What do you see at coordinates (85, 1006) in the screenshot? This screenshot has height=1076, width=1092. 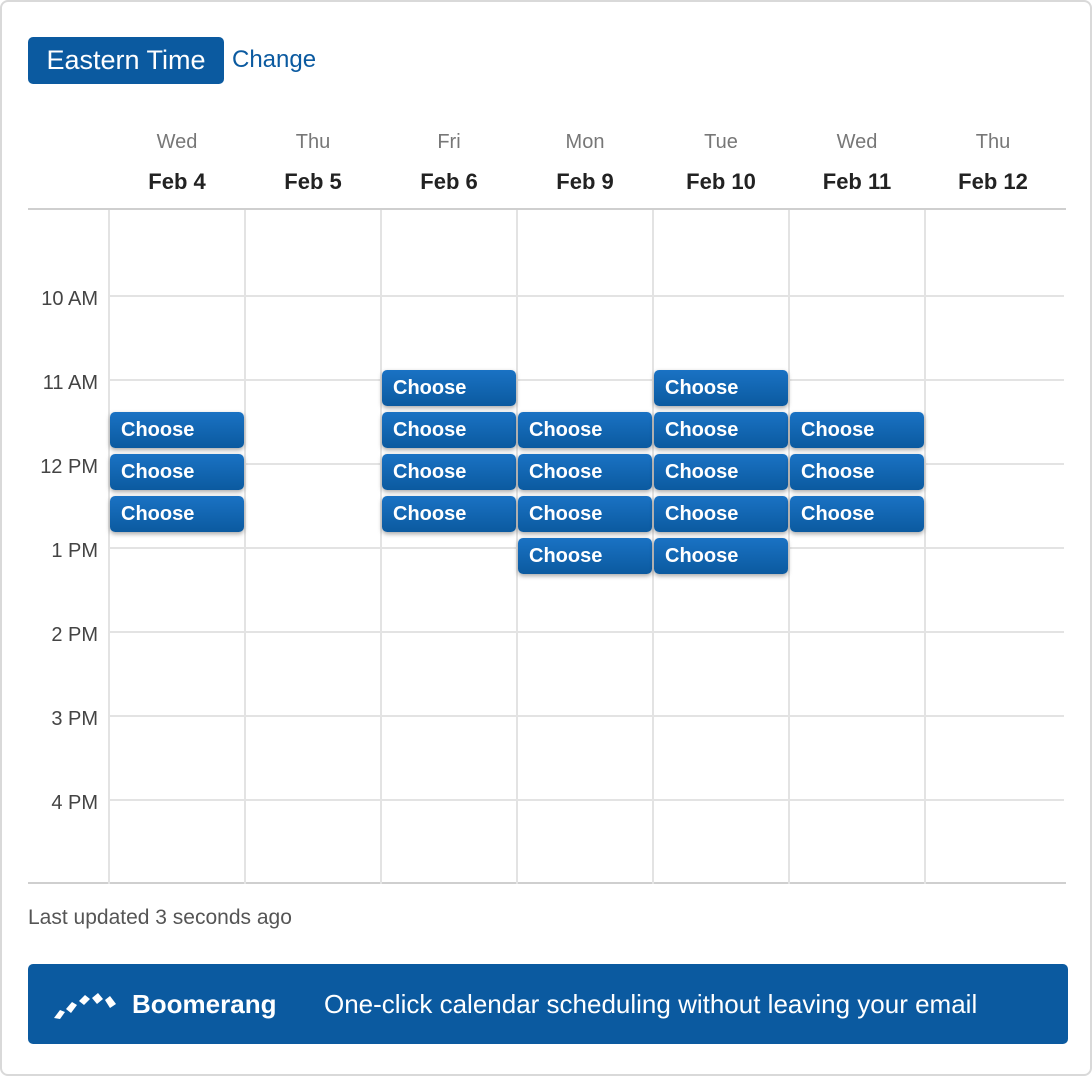 I see `boomerang-logo-icon` at bounding box center [85, 1006].